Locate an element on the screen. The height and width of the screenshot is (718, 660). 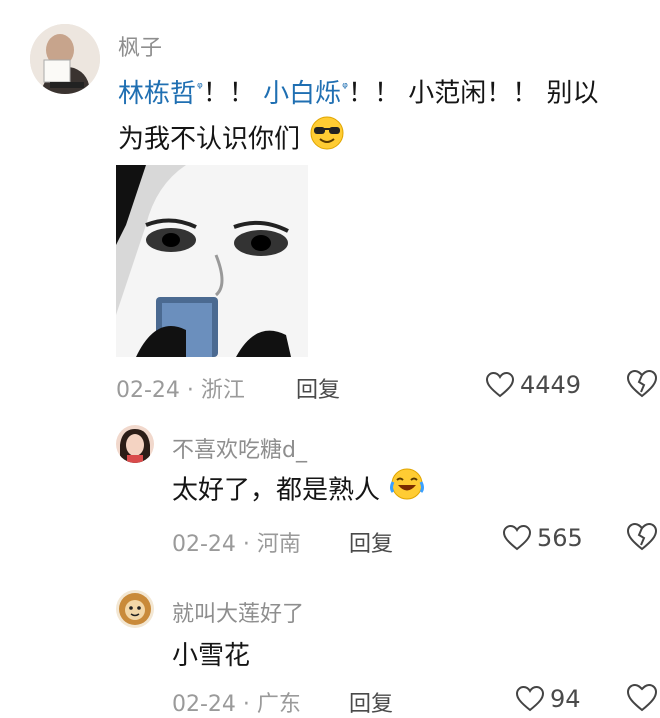
text-segment: 为我不认识你们 is located at coordinates (209, 139).